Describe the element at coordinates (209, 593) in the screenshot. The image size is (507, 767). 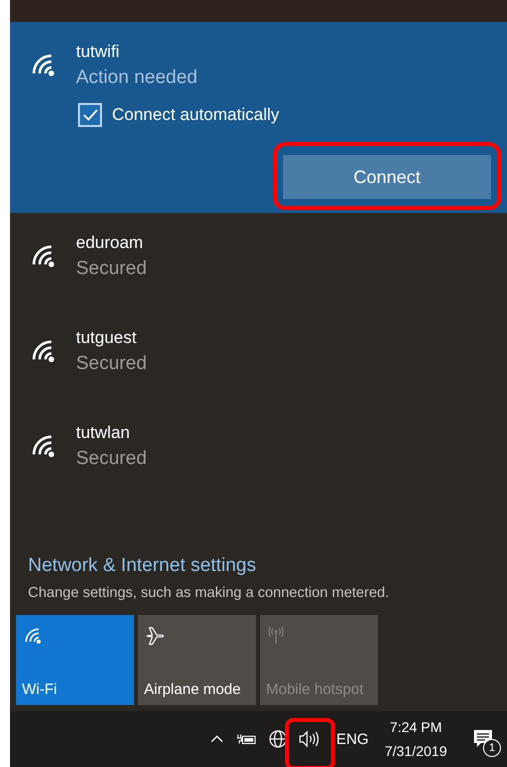
I see `settings-description: Change settings, such as making a connection metered.` at that location.